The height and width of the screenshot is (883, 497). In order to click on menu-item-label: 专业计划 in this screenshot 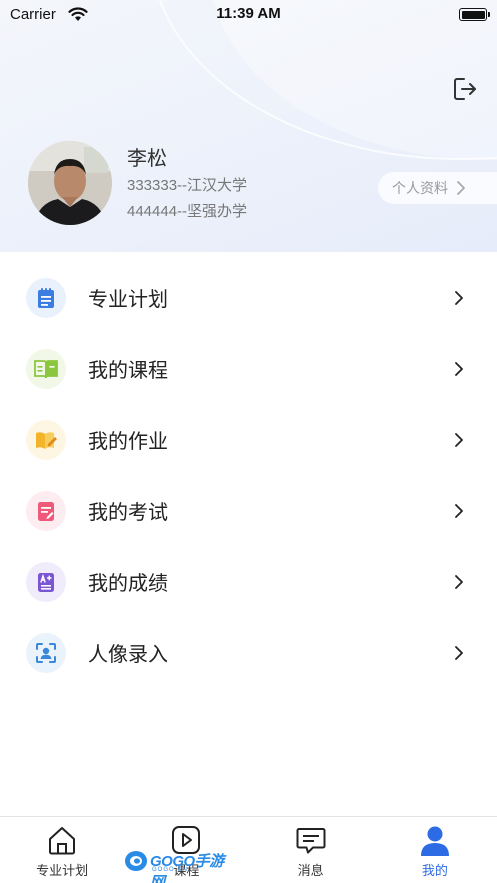, I will do `click(128, 300)`.